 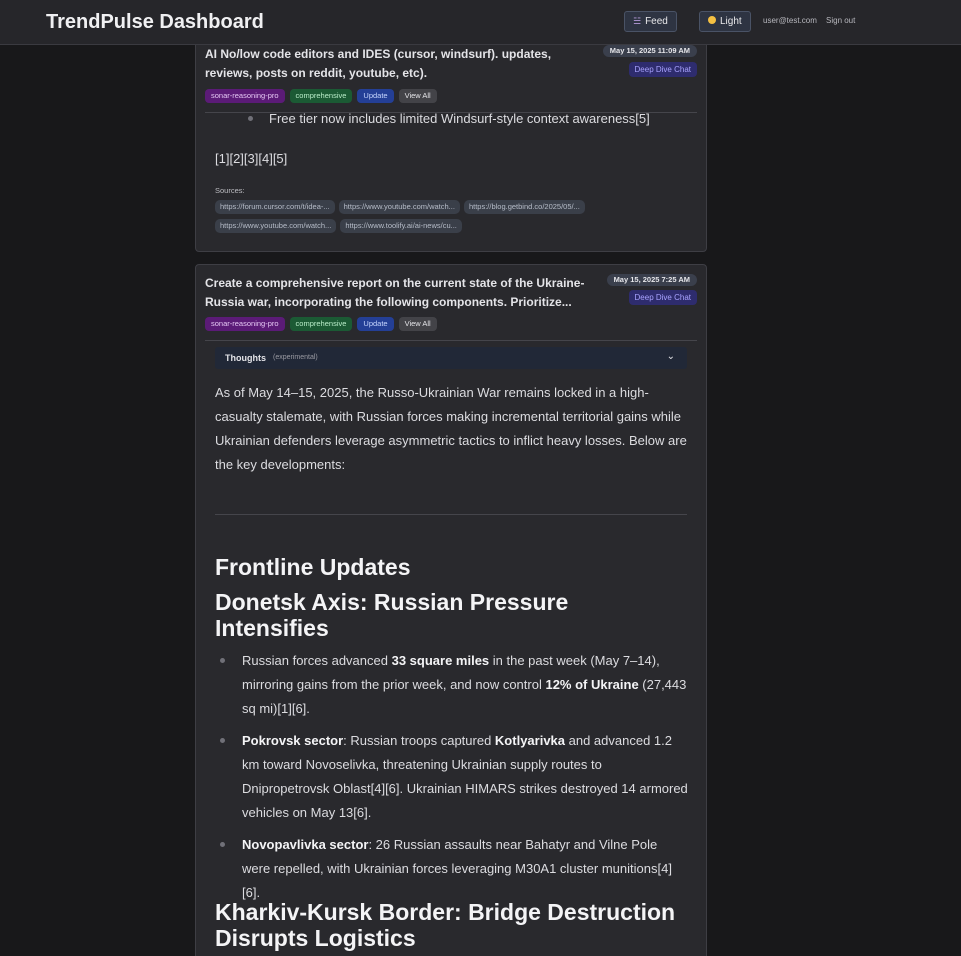 What do you see at coordinates (656, 21) in the screenshot?
I see `feed-button-label: Feed` at bounding box center [656, 21].